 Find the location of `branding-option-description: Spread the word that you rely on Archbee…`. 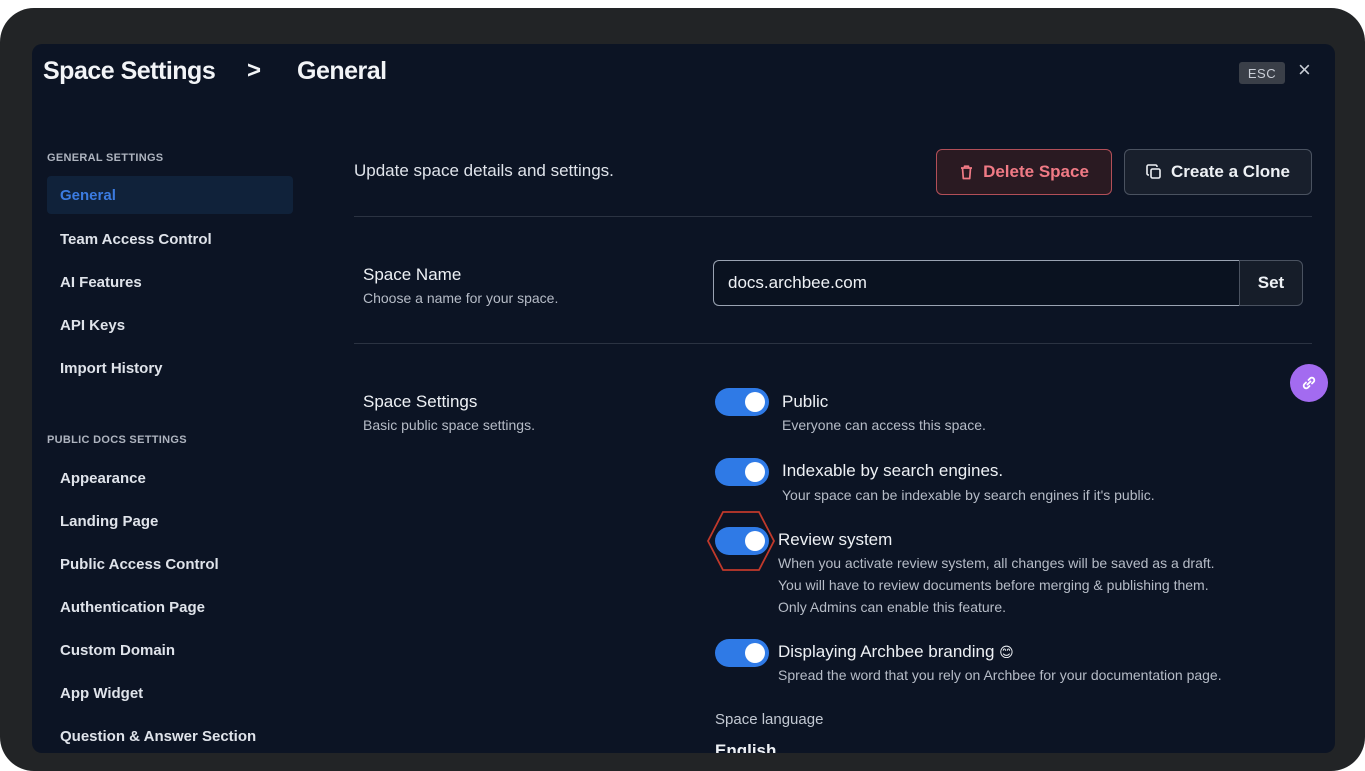

branding-option-description: Spread the word that you rely on Archbee… is located at coordinates (1000, 675).